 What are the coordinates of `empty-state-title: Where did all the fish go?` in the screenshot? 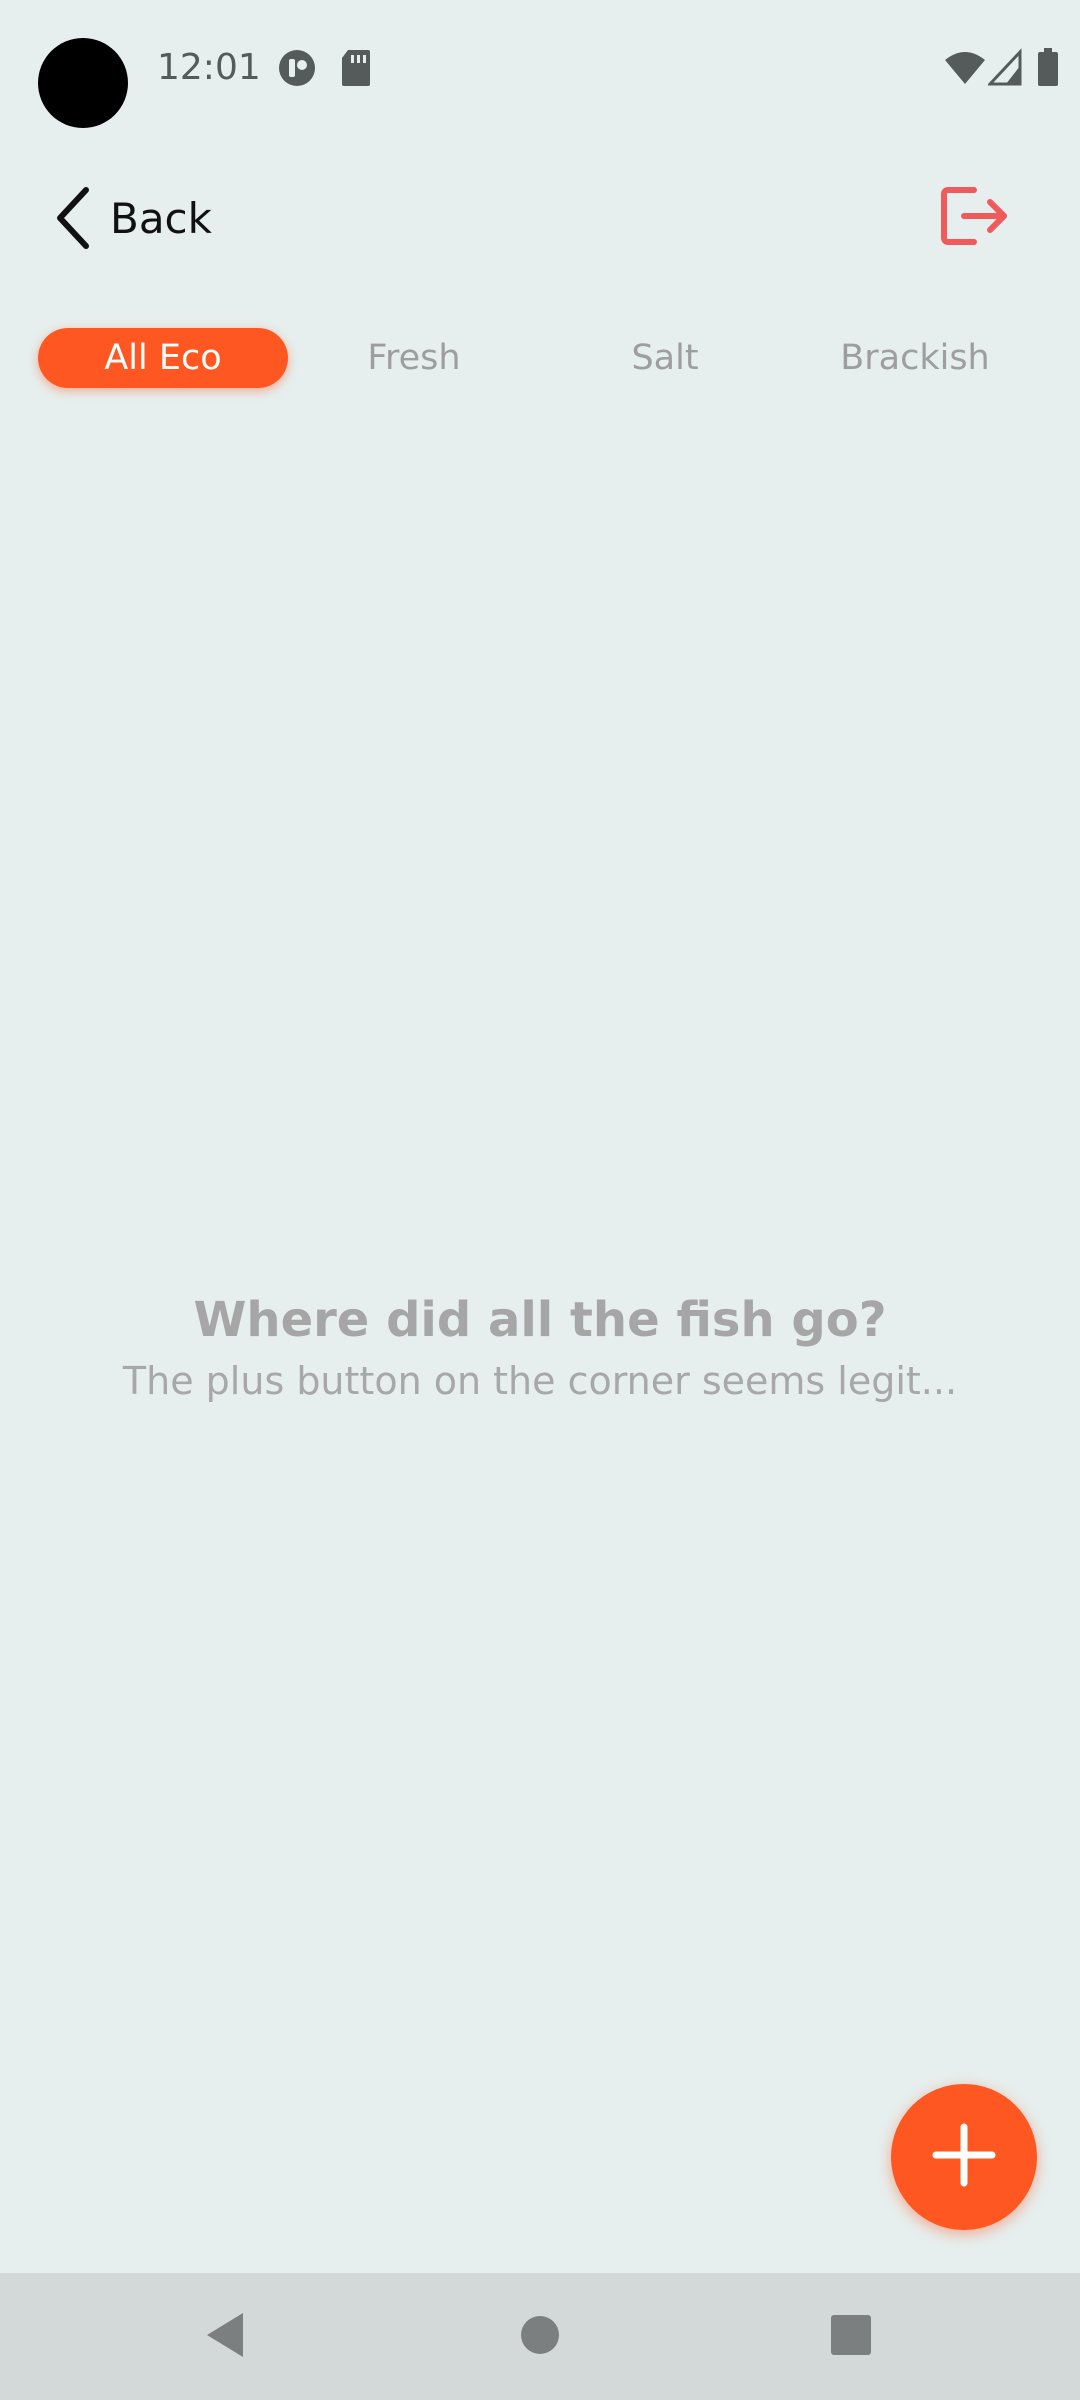 It's located at (540, 1320).